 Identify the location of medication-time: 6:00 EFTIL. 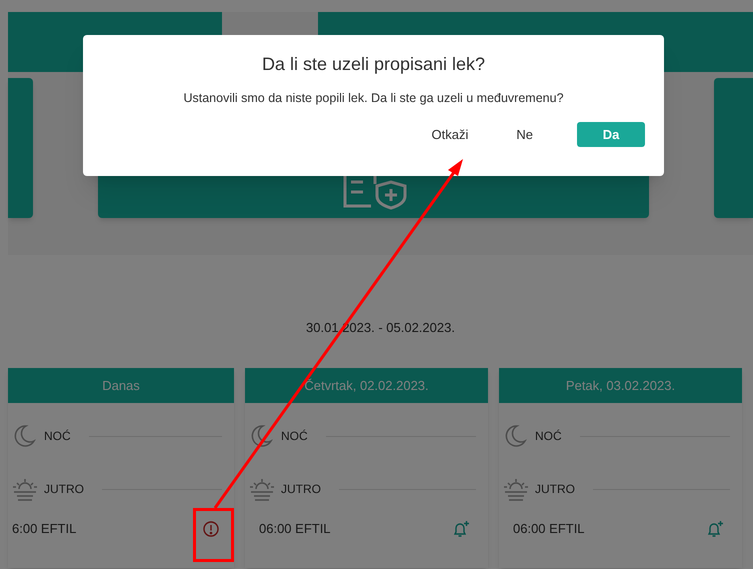
(44, 529).